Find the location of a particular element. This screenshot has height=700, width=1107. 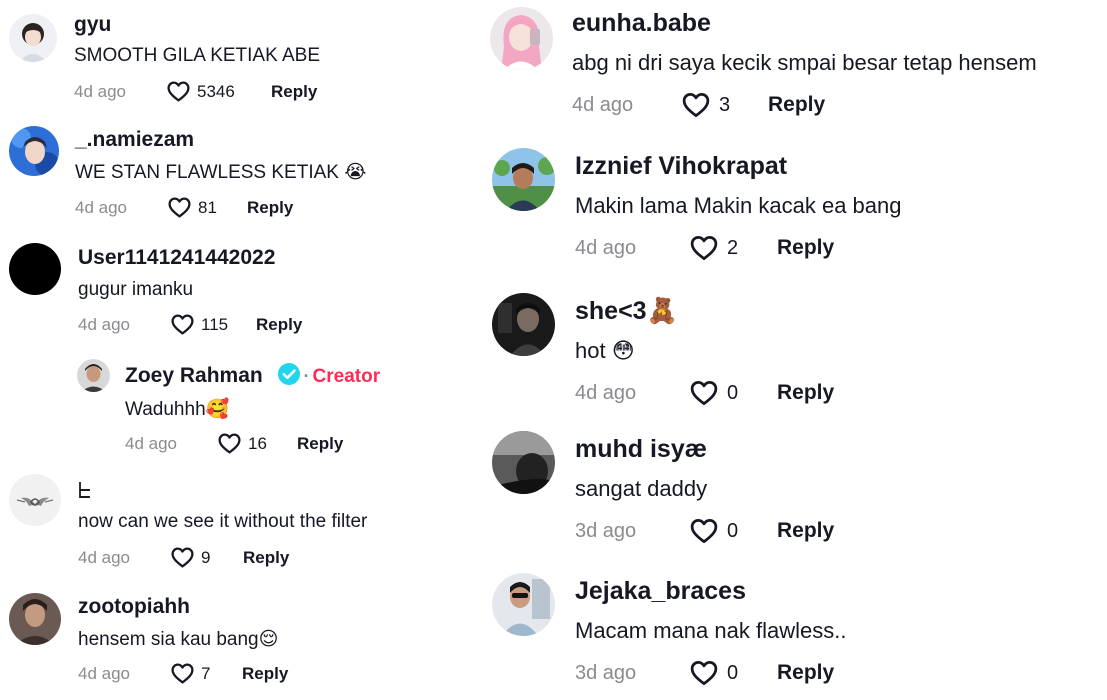

like-count: 16 is located at coordinates (257, 443).